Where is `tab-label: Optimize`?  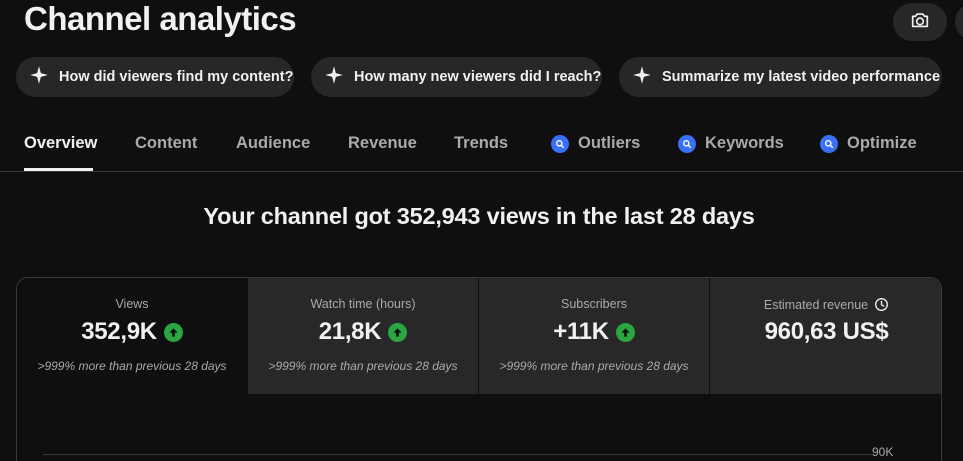
tab-label: Optimize is located at coordinates (882, 143).